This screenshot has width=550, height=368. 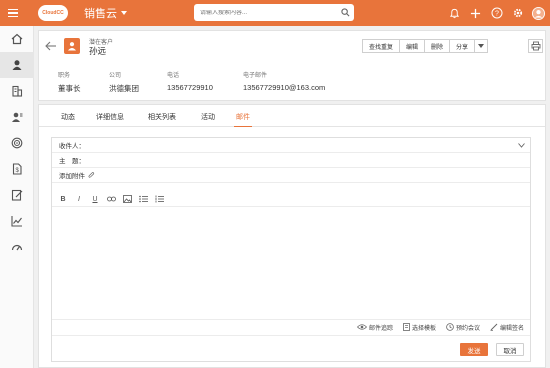 I want to click on sidebar-item-quotes: $, so click(x=17, y=169).